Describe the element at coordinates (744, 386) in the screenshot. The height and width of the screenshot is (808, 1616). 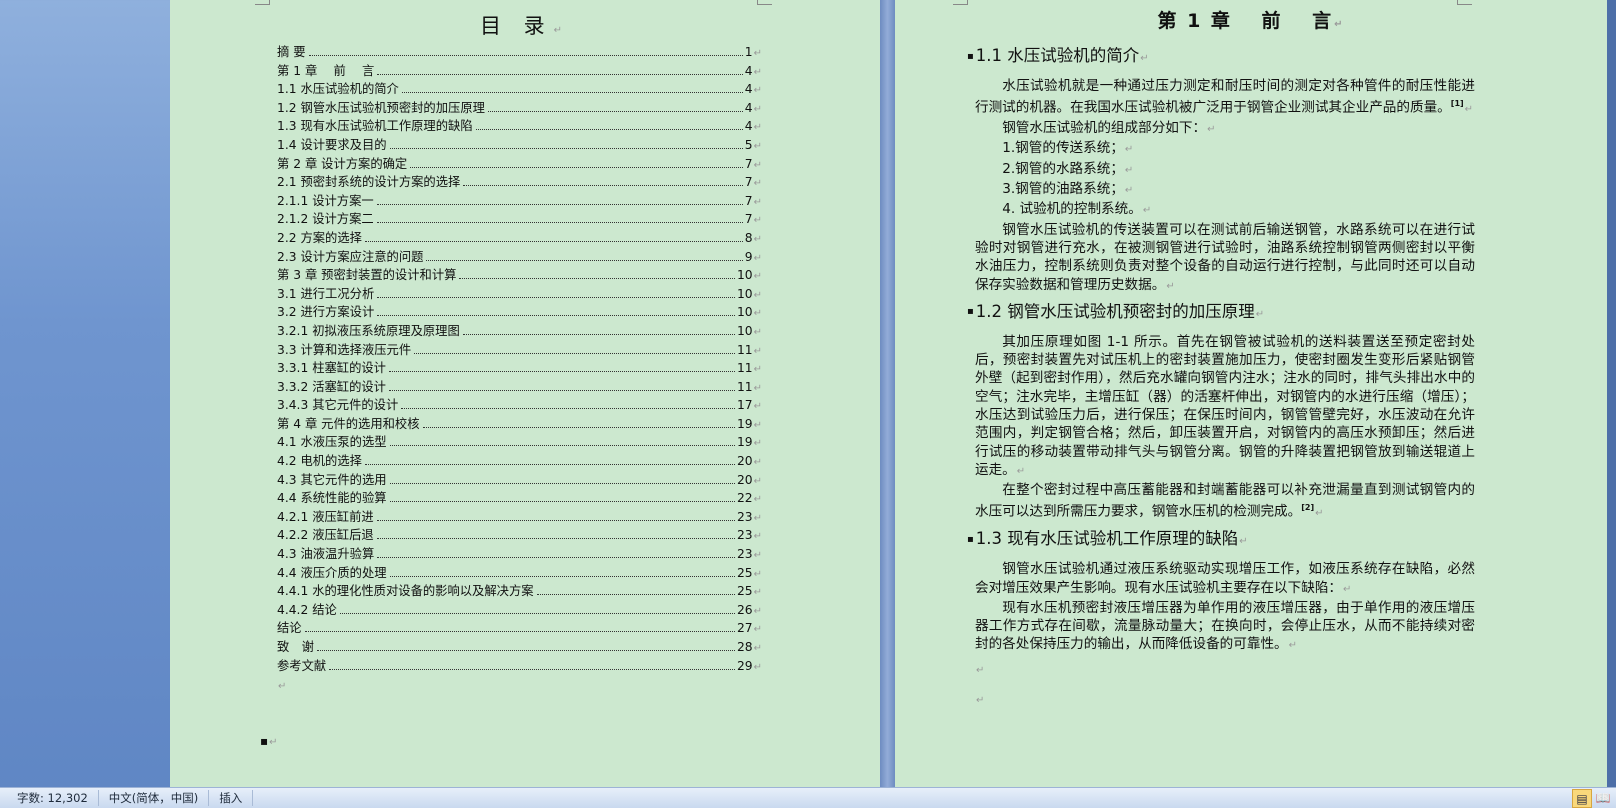
I see `toc-entry-page: 11` at that location.